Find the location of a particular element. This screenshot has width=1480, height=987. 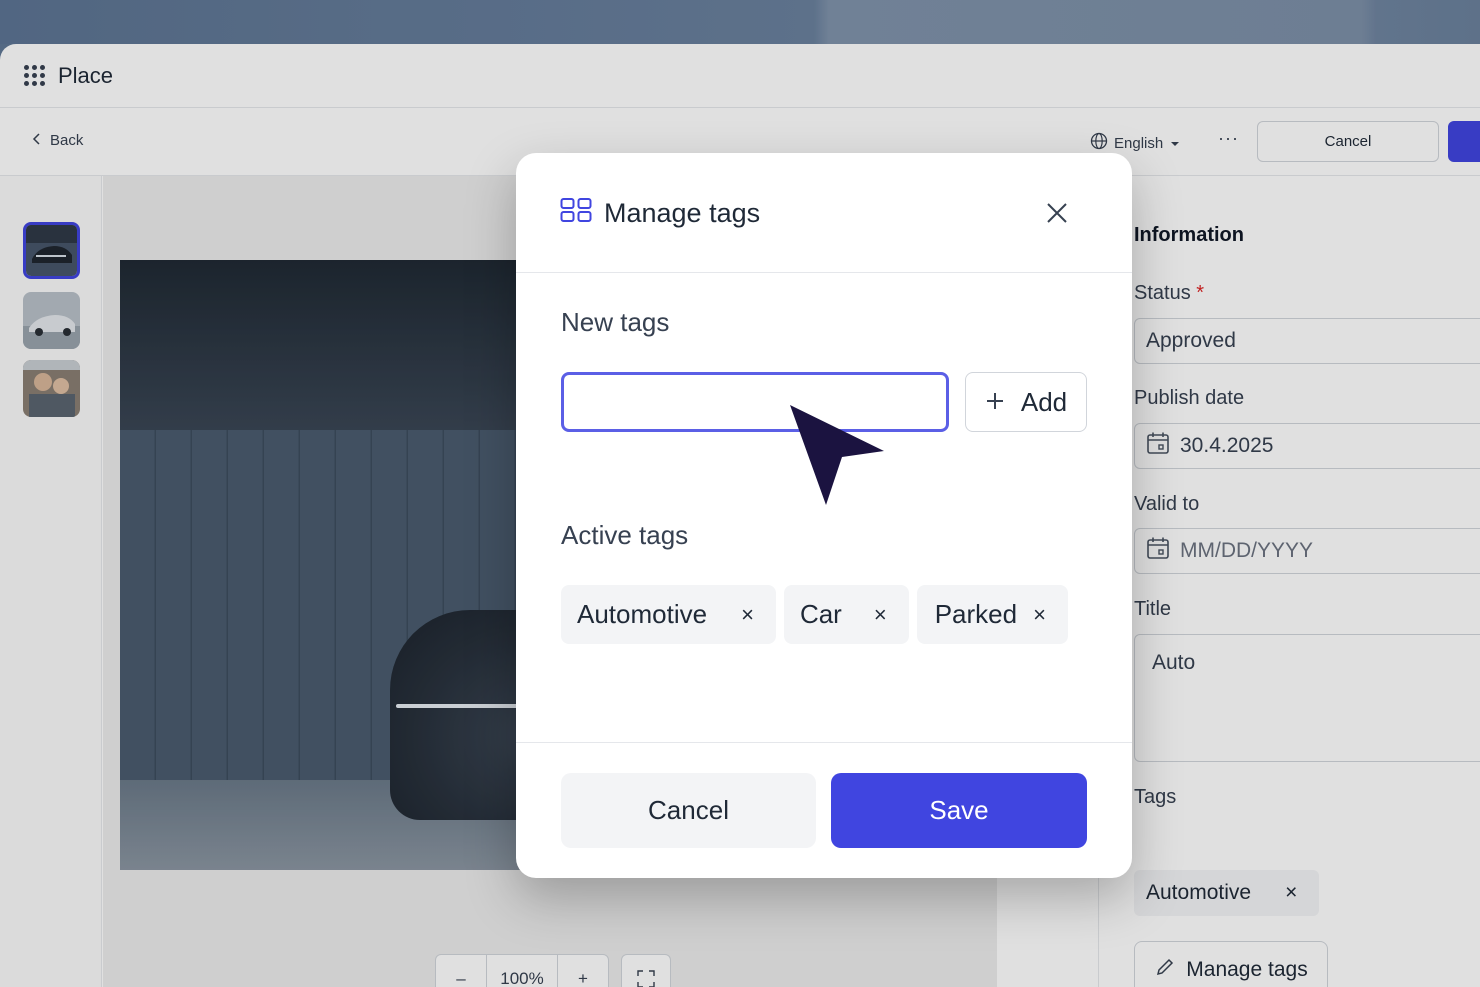

active-tag-chip: Car × is located at coordinates (846, 614).